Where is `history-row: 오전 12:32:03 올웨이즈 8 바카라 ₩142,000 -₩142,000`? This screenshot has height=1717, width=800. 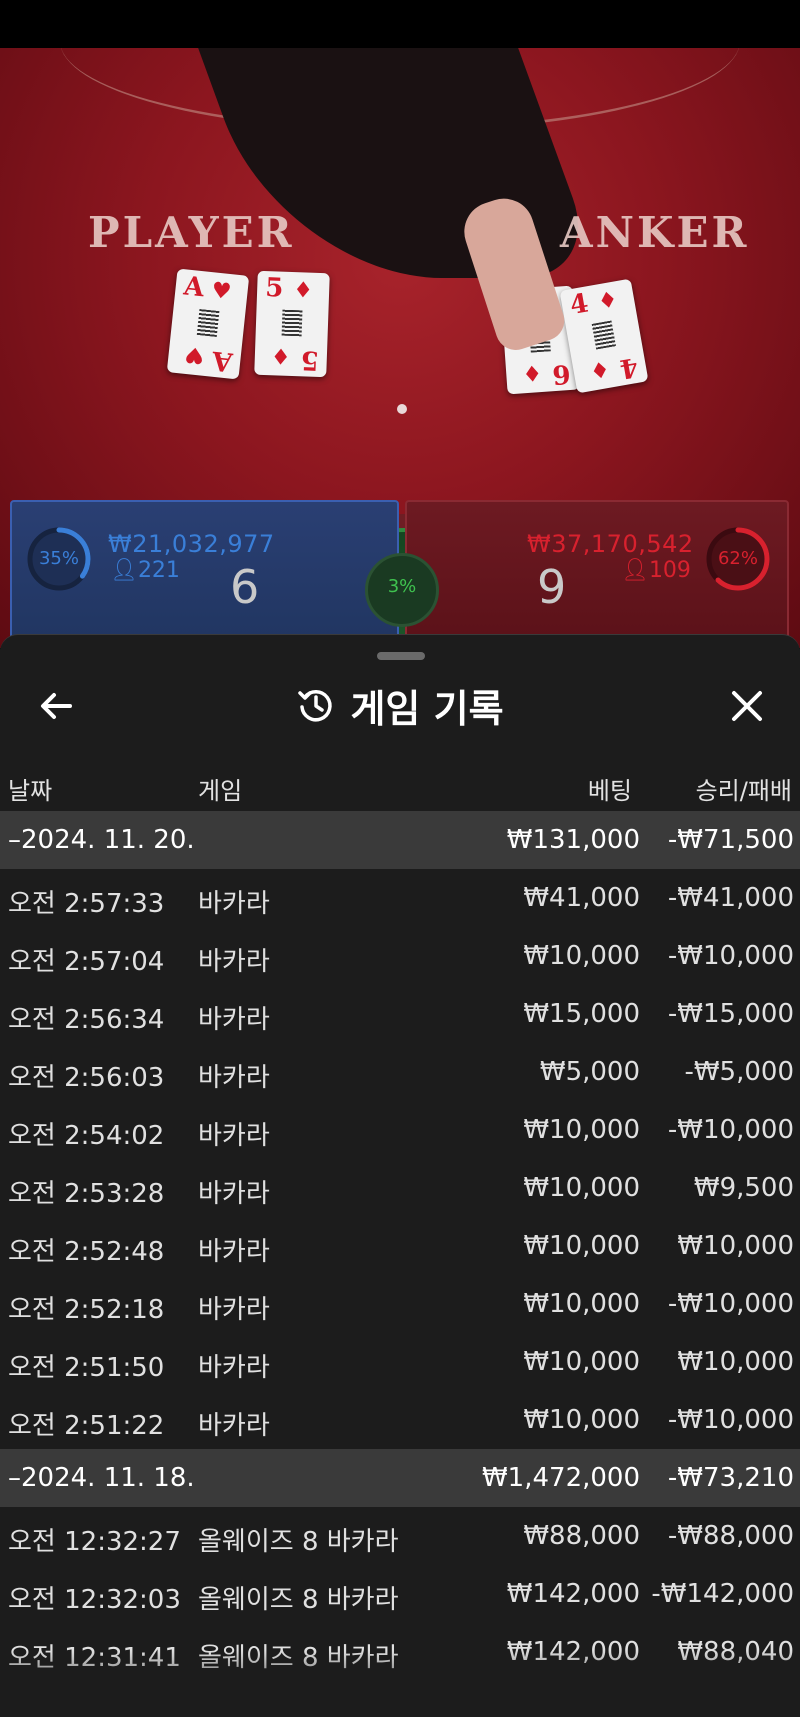 history-row: 오전 12:32:03 올웨이즈 8 바카라 ₩142,000 -₩142,000 is located at coordinates (400, 1594).